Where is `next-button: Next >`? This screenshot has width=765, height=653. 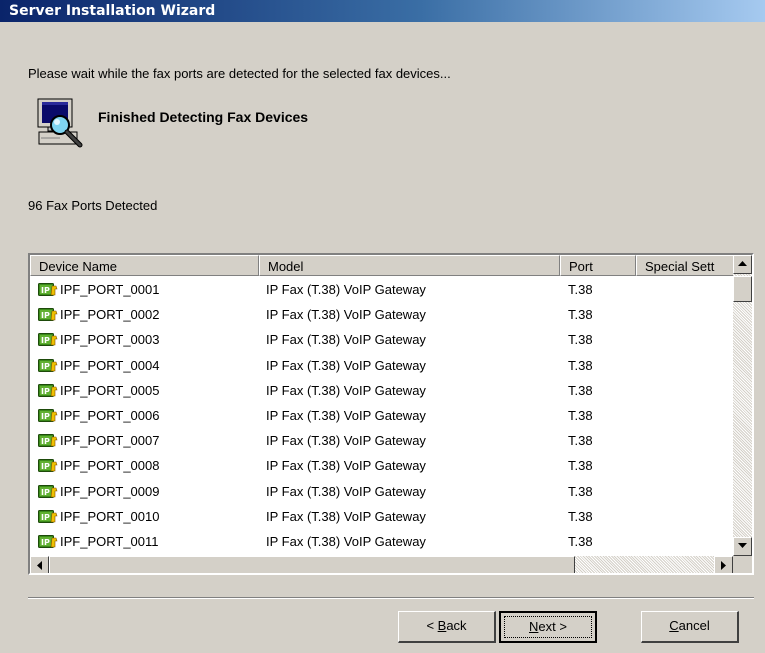 next-button: Next > is located at coordinates (548, 627).